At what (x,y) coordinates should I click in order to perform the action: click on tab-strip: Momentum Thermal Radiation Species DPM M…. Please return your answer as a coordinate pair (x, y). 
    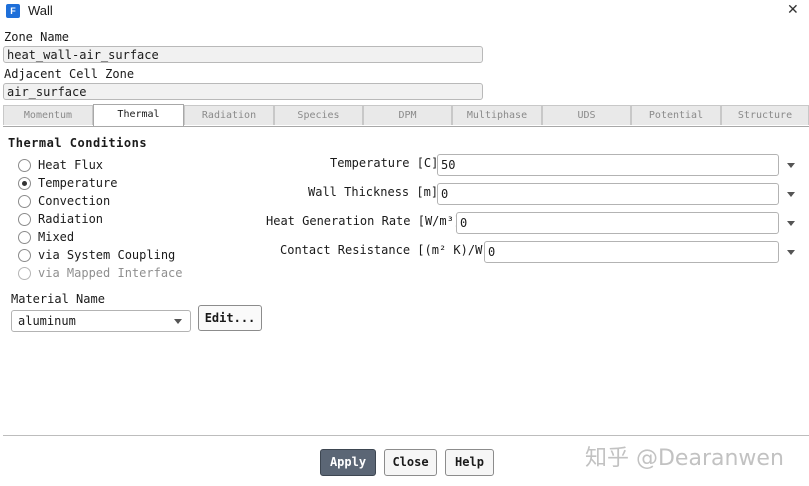
    Looking at the image, I should click on (406, 115).